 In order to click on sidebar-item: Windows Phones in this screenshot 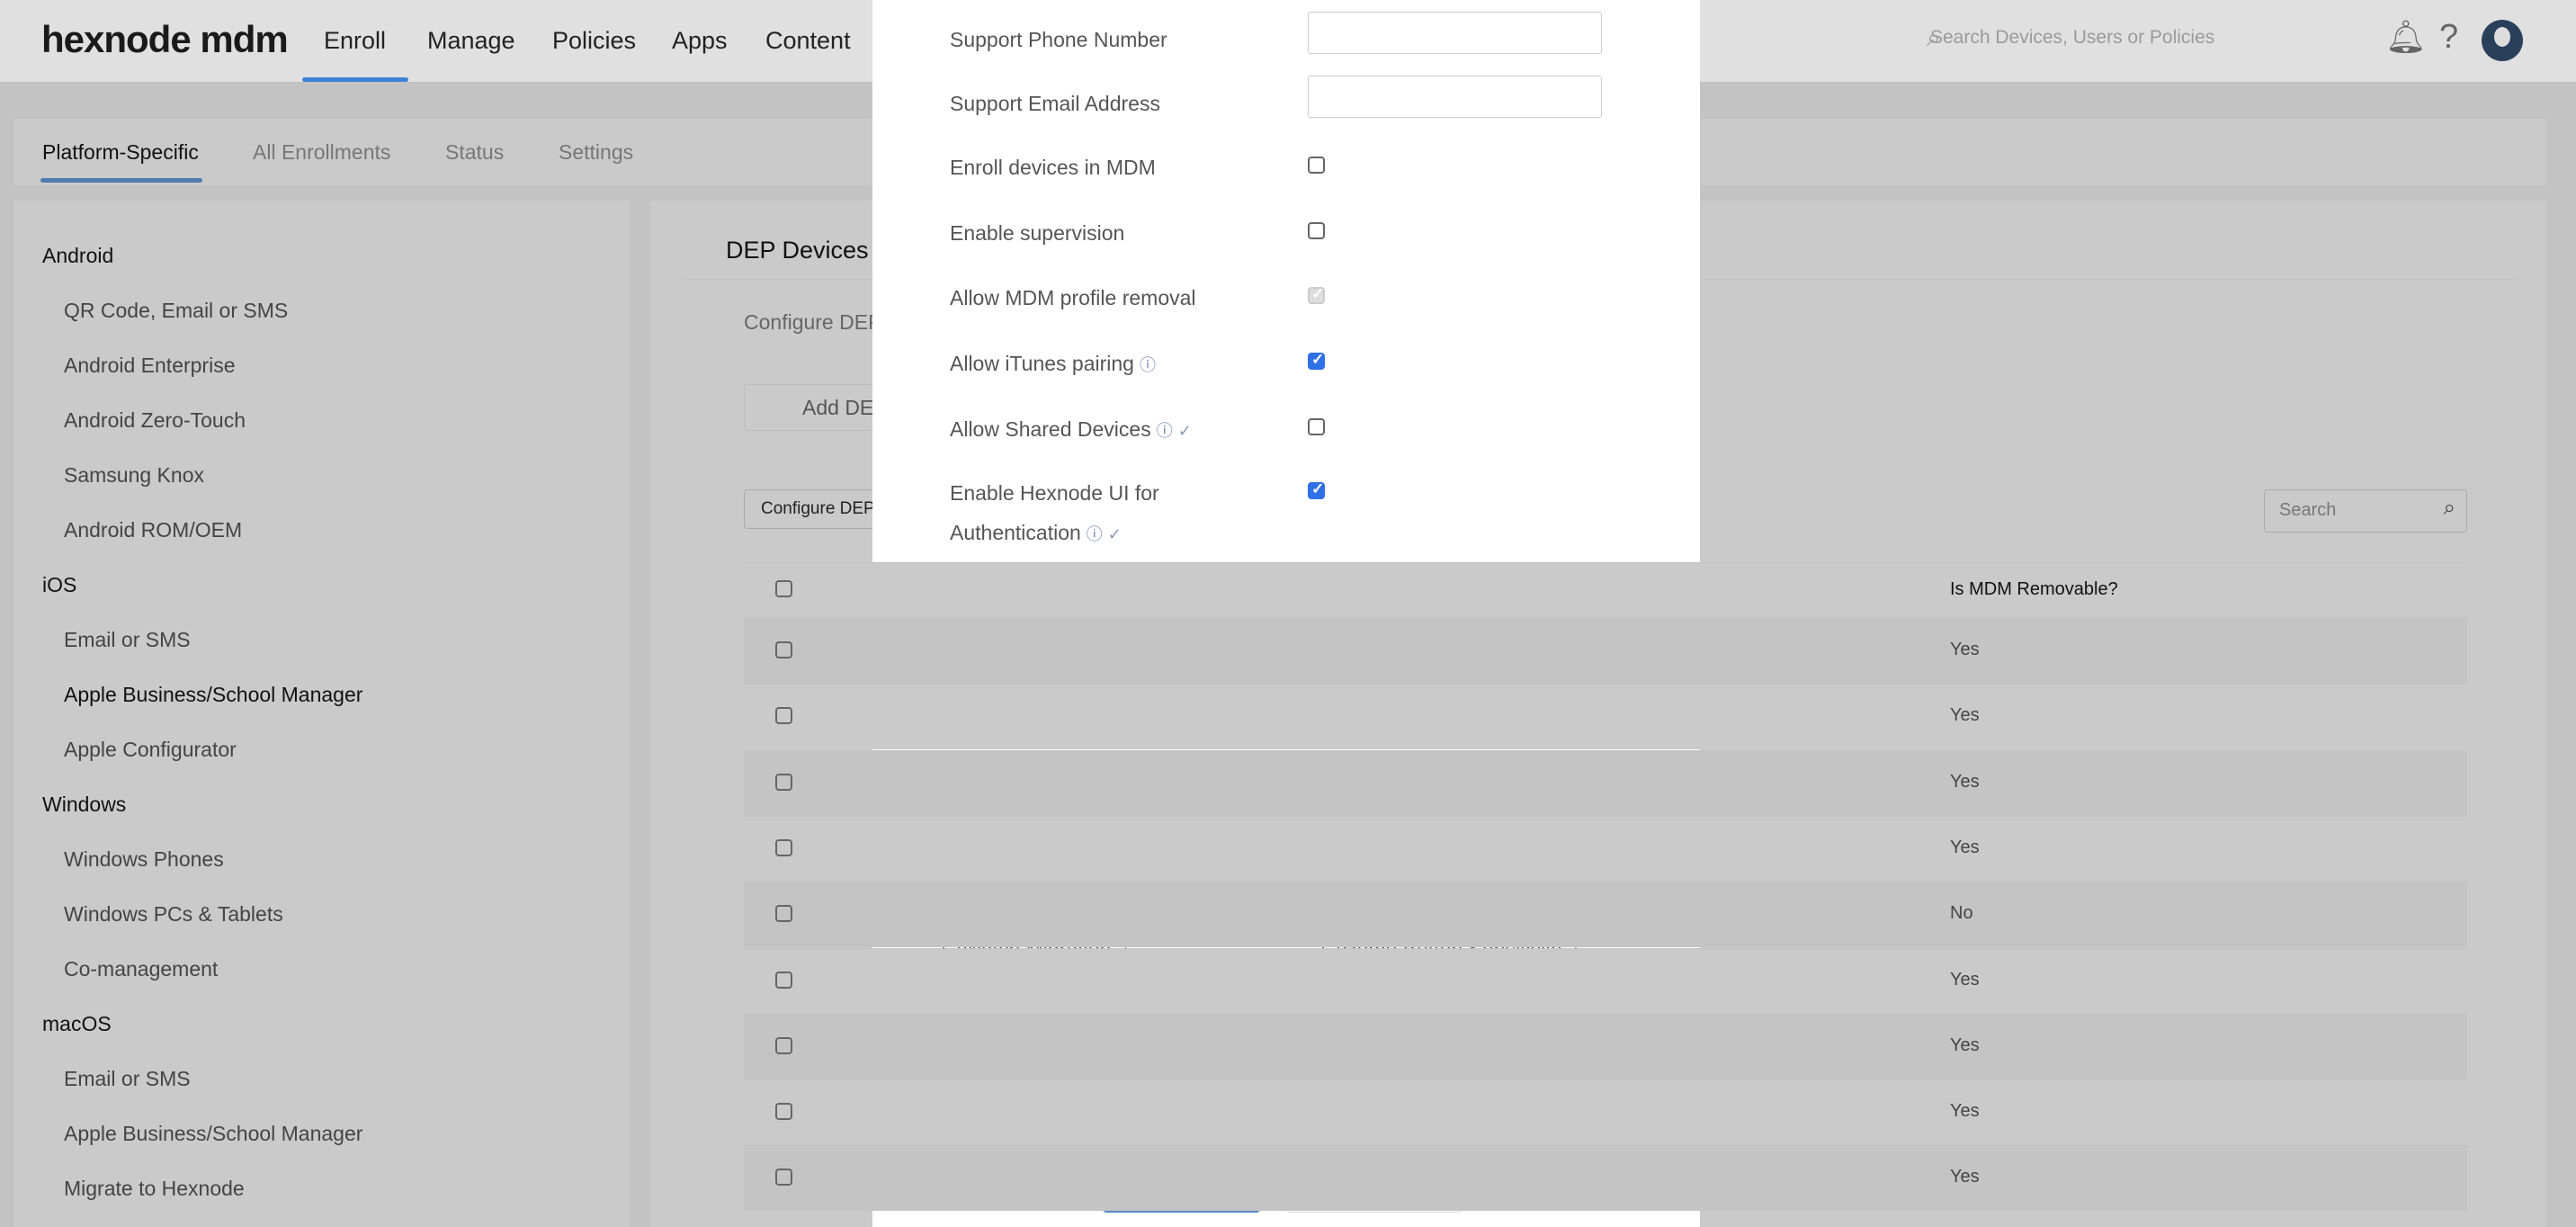, I will do `click(144, 859)`.